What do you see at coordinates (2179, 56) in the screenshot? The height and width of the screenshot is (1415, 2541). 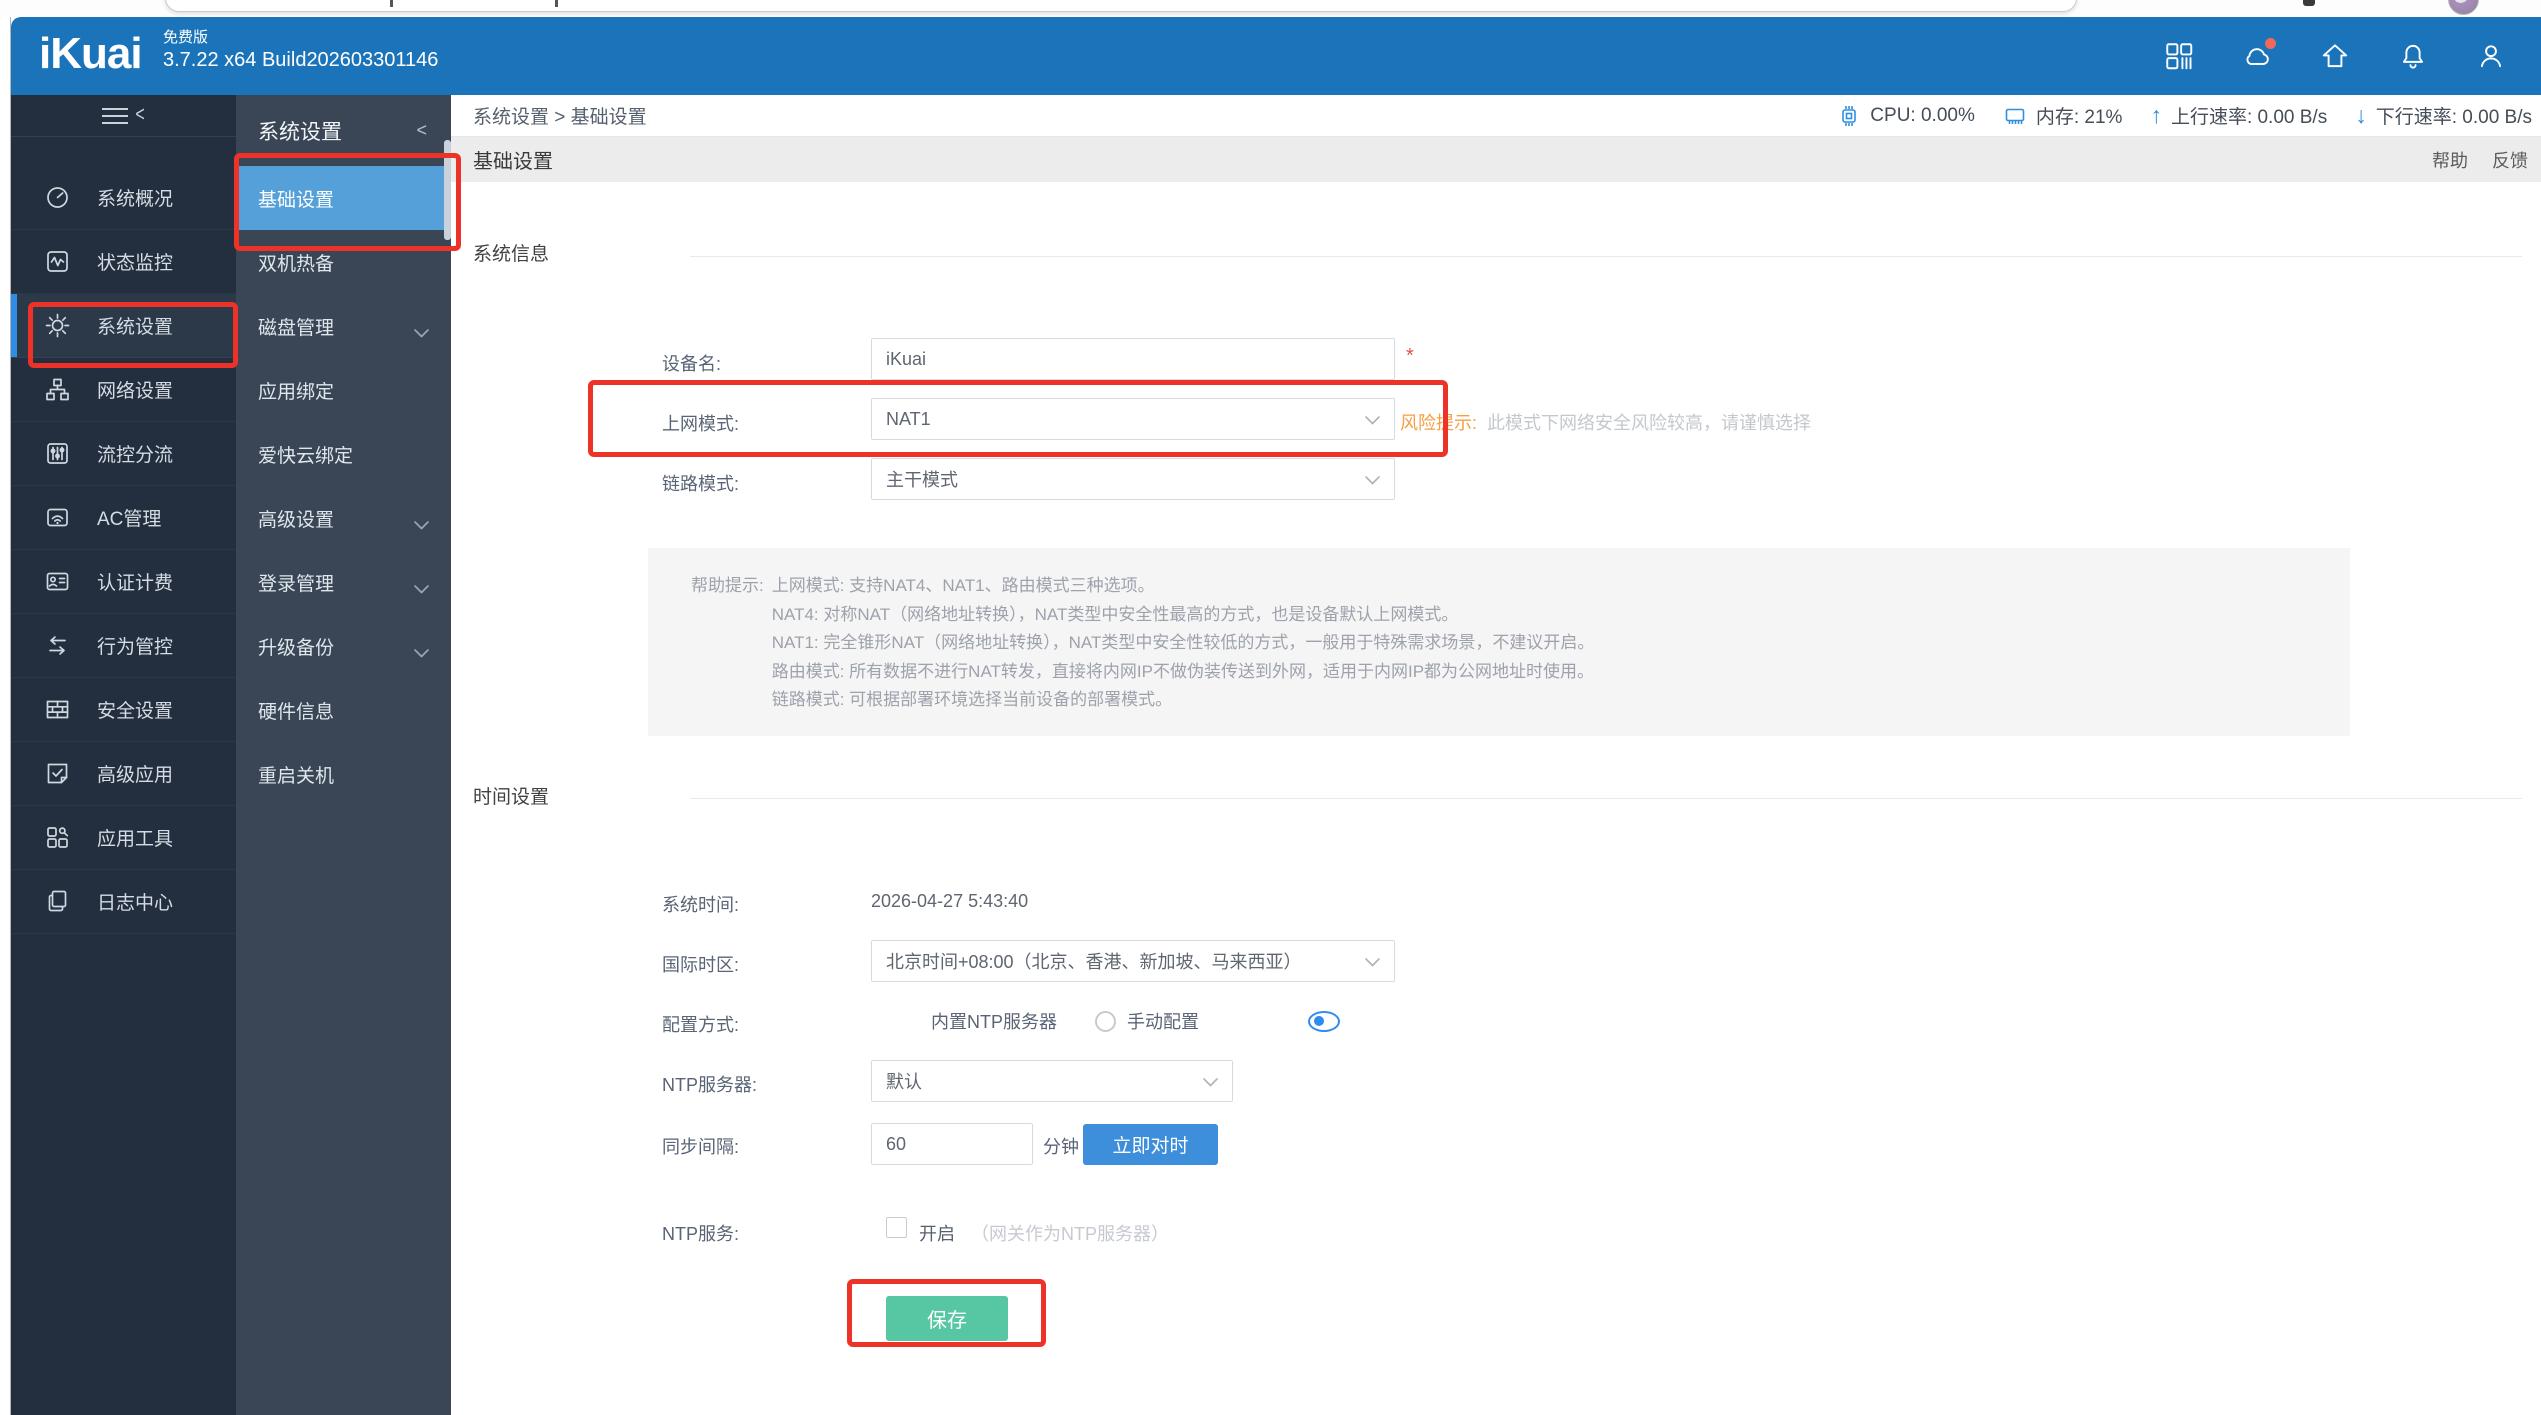 I see `apps-grid-icon` at bounding box center [2179, 56].